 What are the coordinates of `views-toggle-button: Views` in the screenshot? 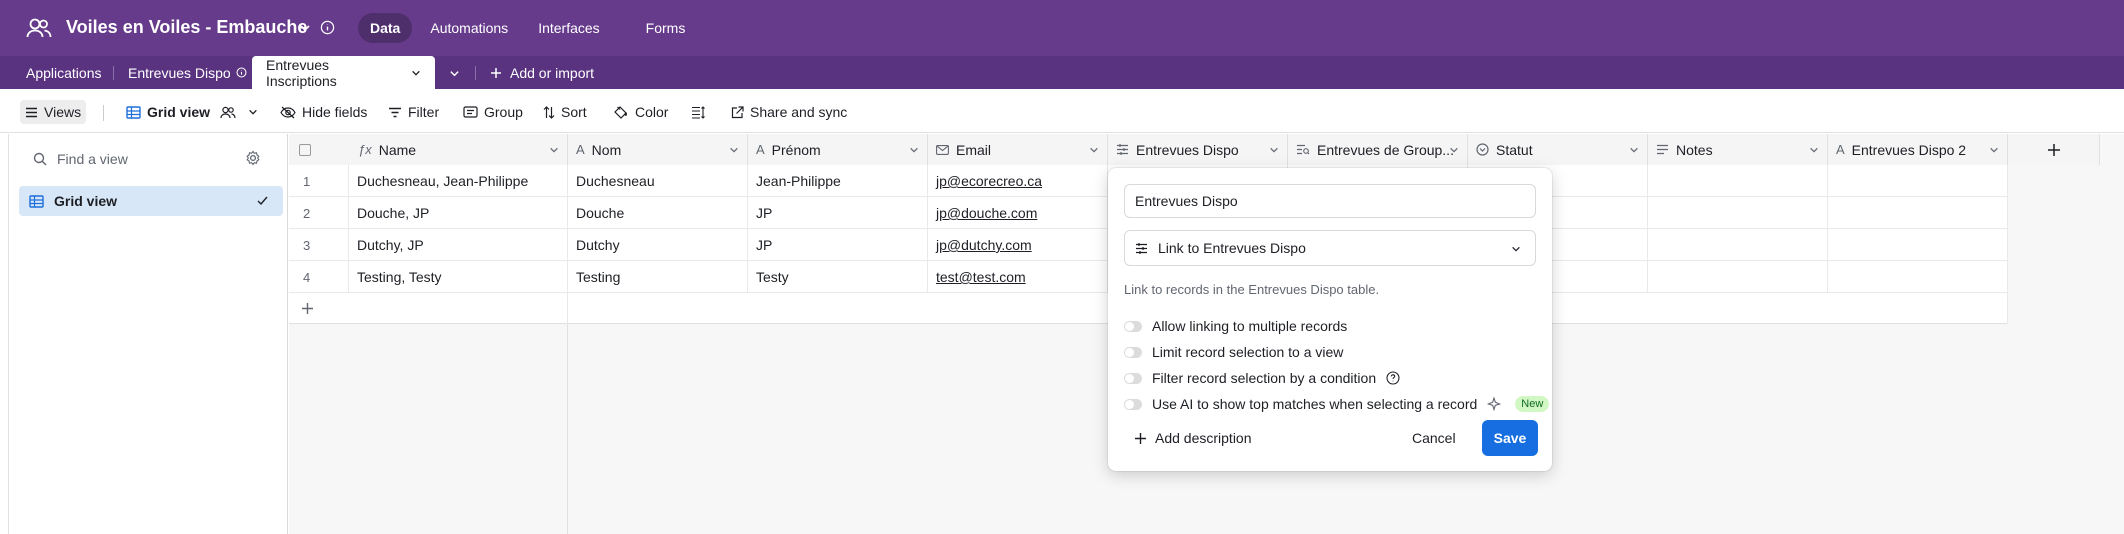 It's located at (53, 112).